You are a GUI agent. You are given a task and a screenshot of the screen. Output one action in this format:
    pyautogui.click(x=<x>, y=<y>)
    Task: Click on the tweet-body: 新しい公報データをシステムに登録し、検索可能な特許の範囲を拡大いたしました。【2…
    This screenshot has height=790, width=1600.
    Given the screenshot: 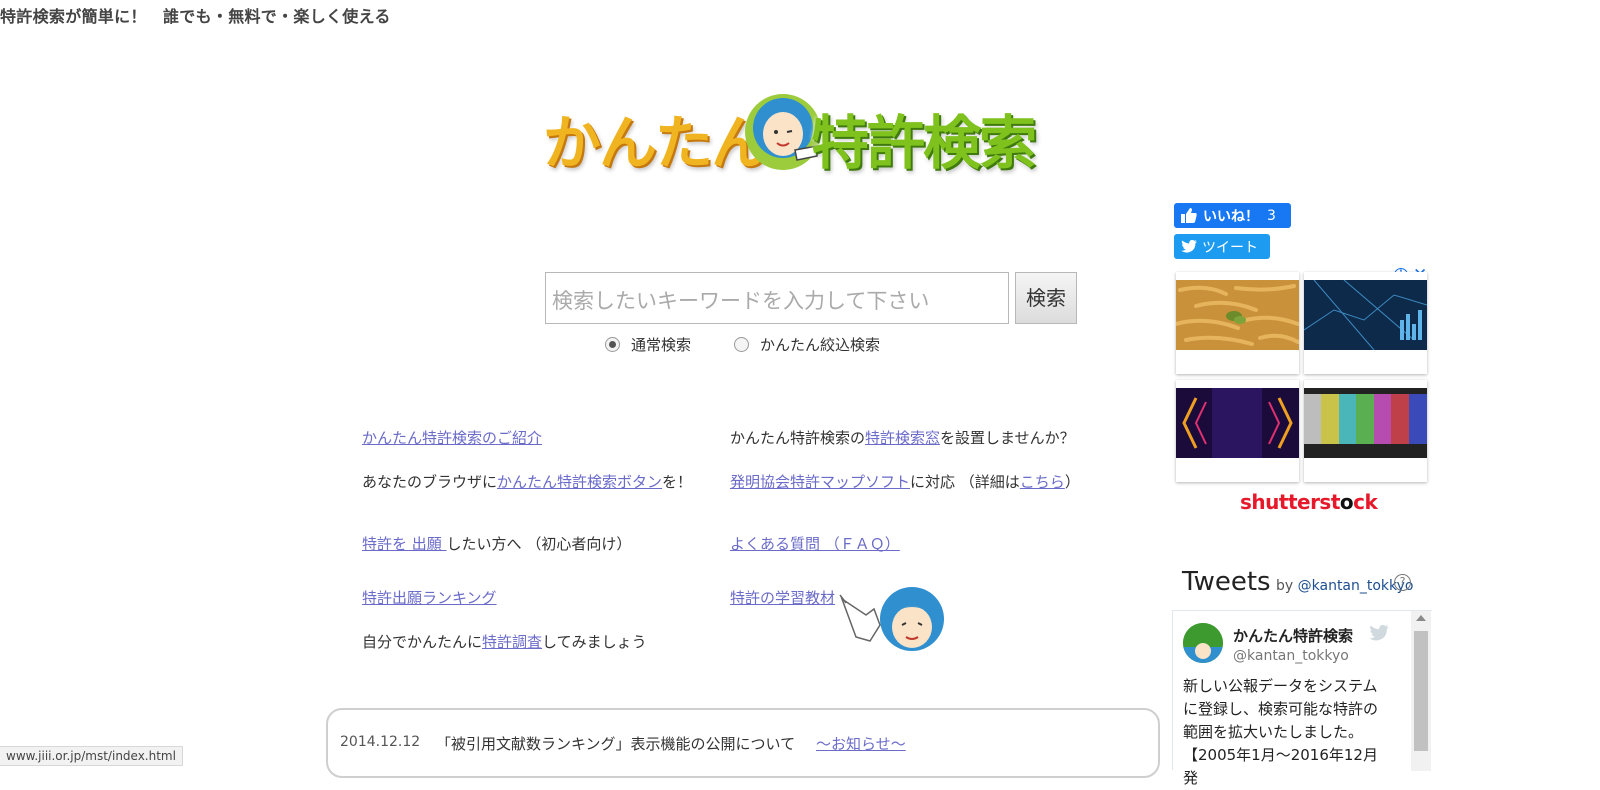 What is the action you would take?
    pyautogui.click(x=1281, y=732)
    